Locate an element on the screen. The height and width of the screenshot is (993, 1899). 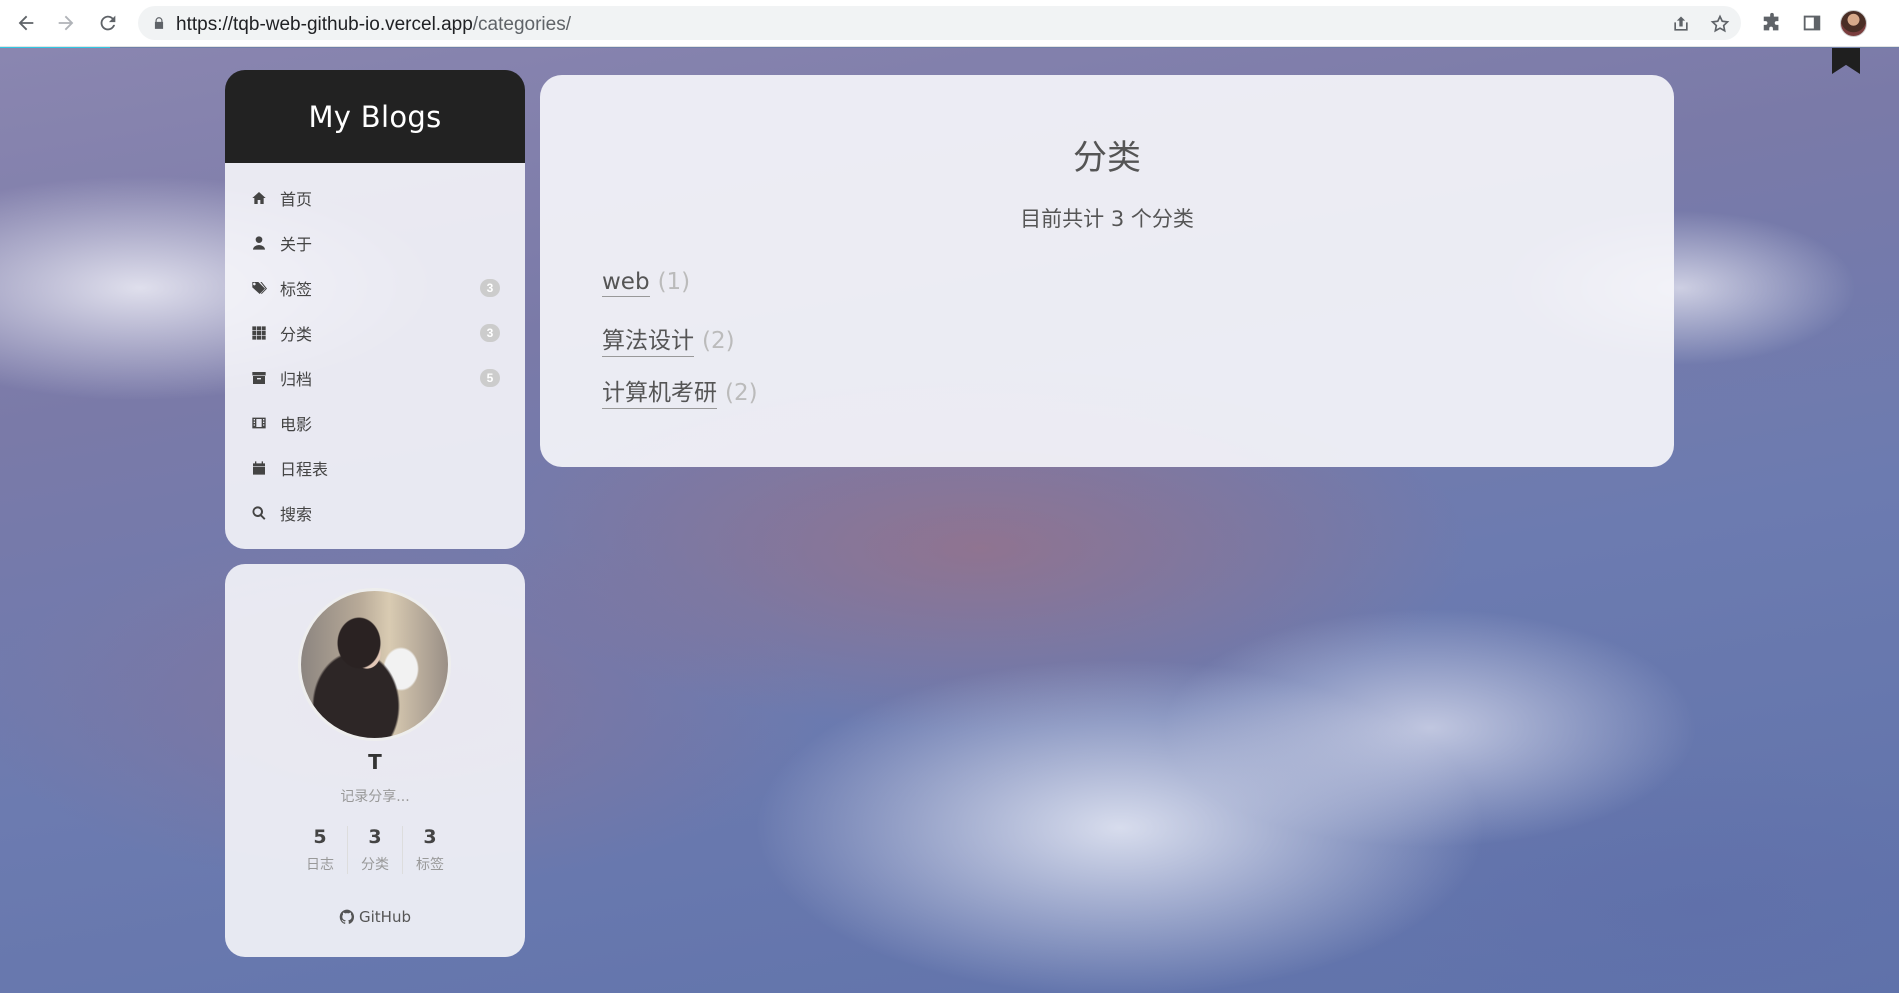
menu-item-label: 日程表 is located at coordinates (304, 469).